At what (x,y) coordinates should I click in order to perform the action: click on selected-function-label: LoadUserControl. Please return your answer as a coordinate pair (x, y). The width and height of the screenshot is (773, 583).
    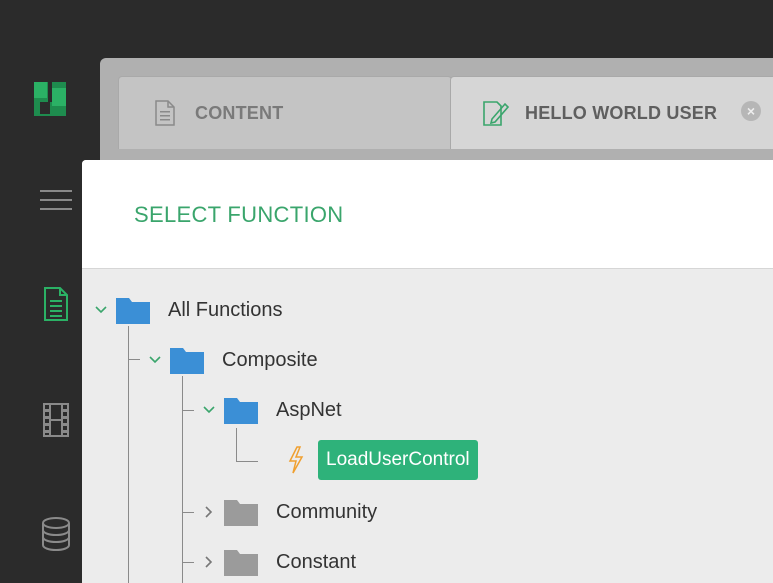
    Looking at the image, I should click on (398, 460).